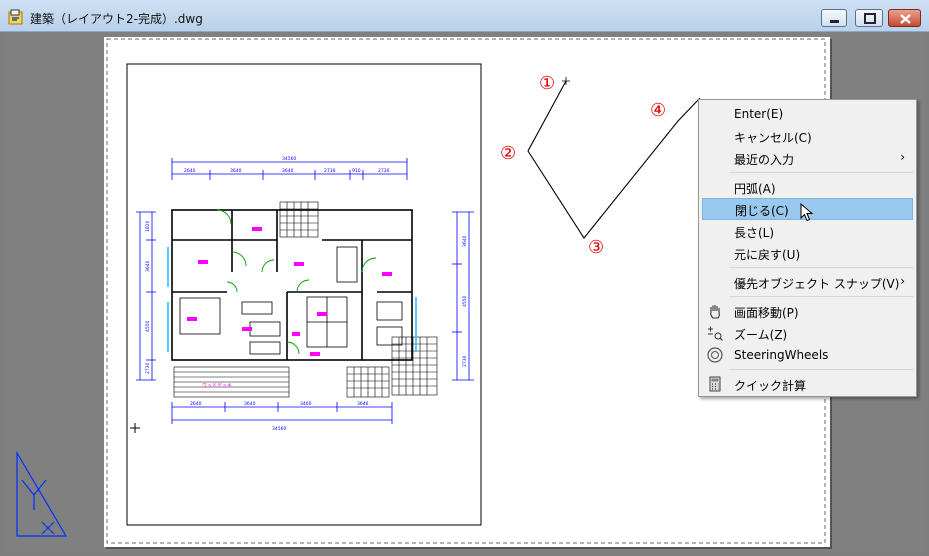  I want to click on menu-item-pan: 画面移動(P), so click(807, 311).